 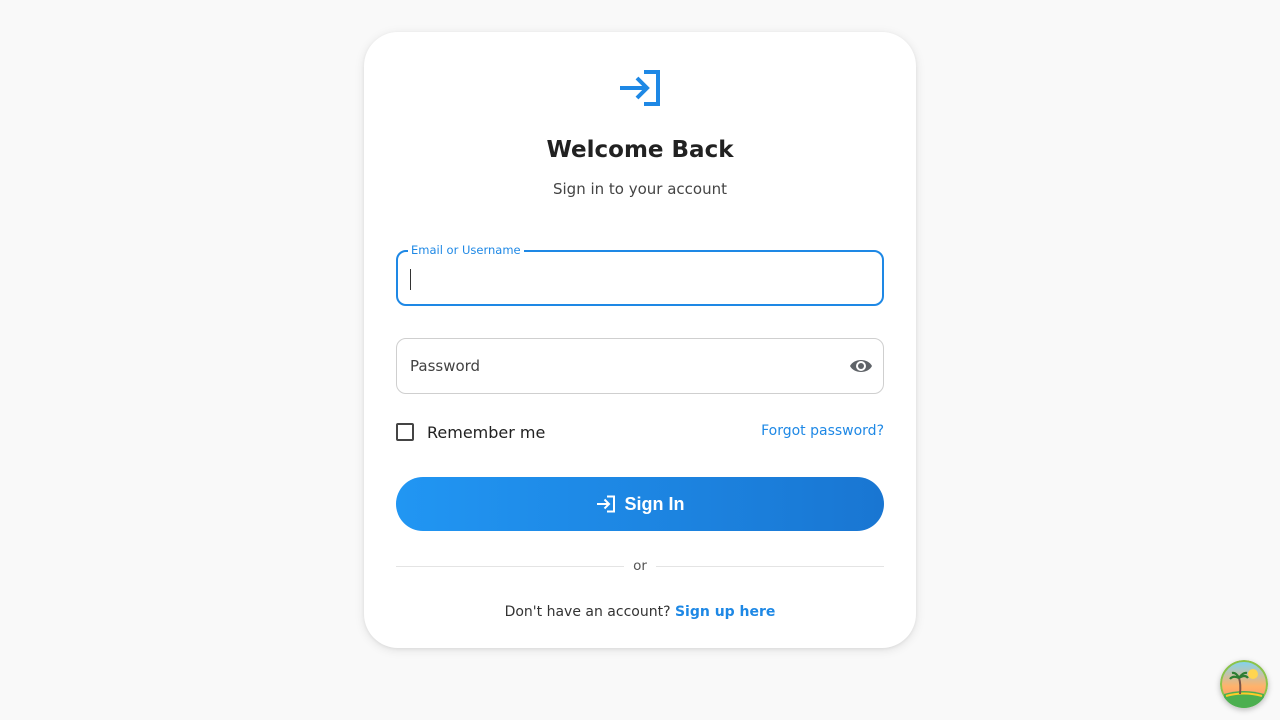 What do you see at coordinates (770, 566) in the screenshot?
I see `divider-line-right` at bounding box center [770, 566].